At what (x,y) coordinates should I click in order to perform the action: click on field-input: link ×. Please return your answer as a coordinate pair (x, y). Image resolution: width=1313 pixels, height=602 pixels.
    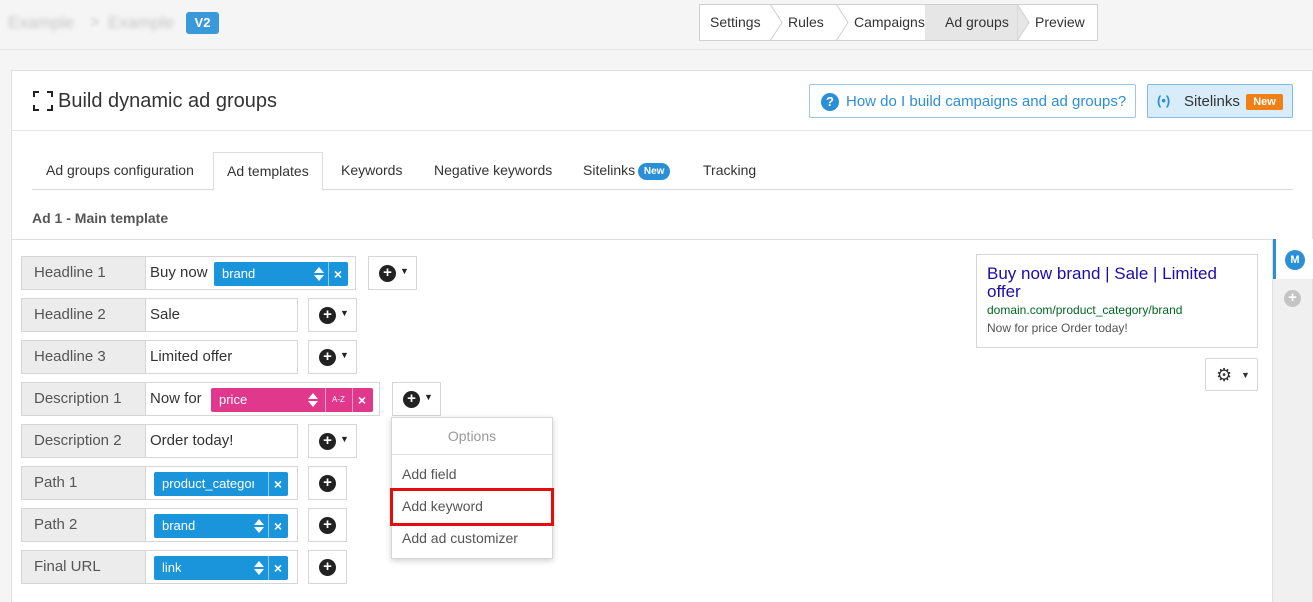
    Looking at the image, I should click on (222, 567).